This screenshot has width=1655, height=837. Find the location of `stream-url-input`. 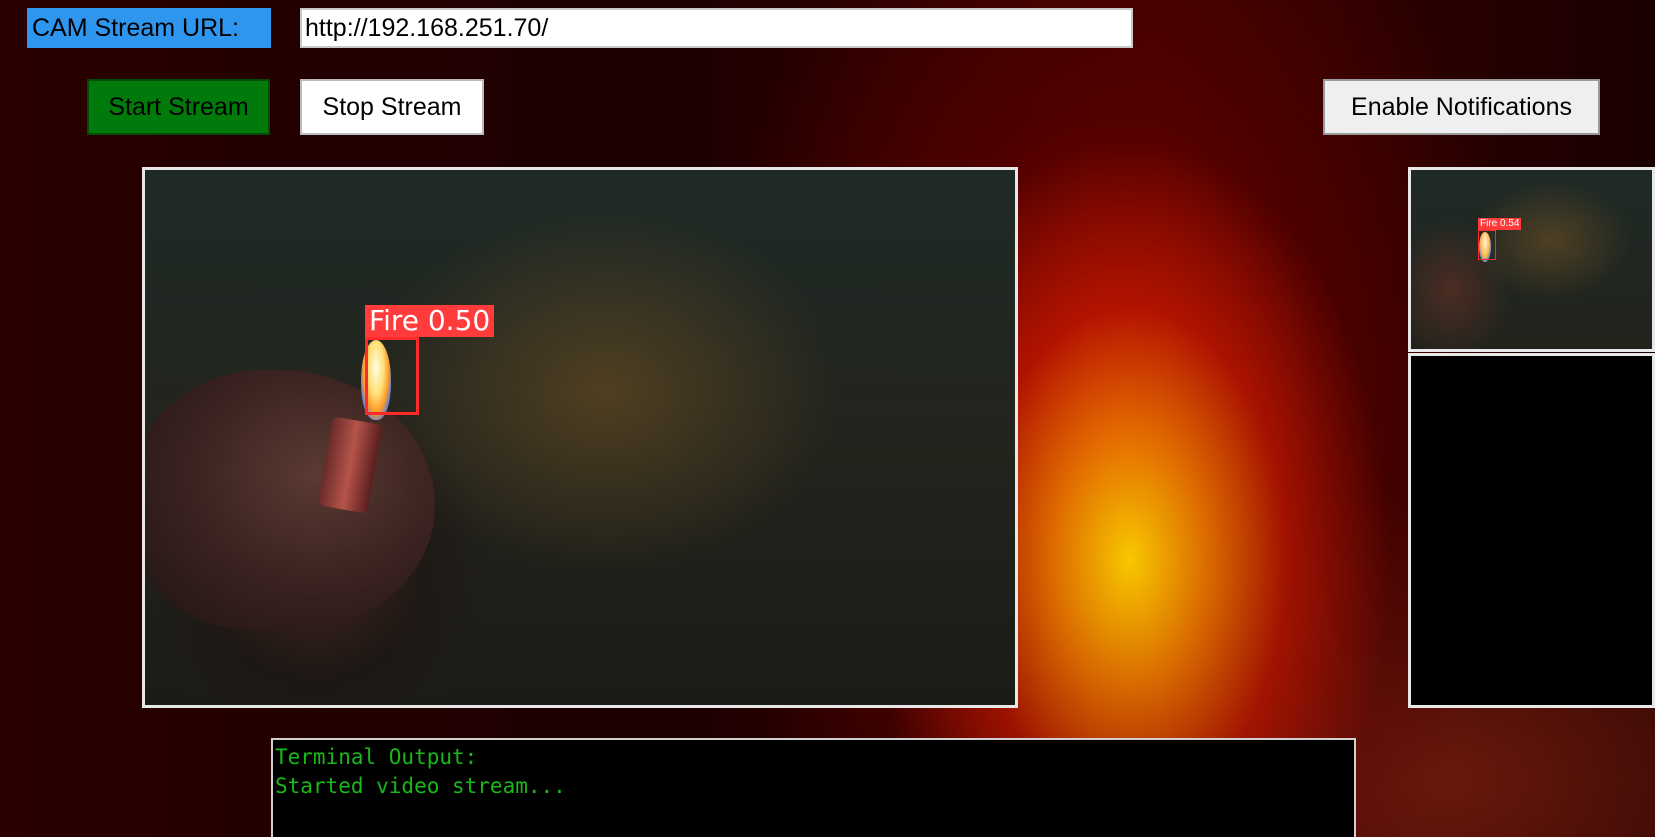

stream-url-input is located at coordinates (716, 28).